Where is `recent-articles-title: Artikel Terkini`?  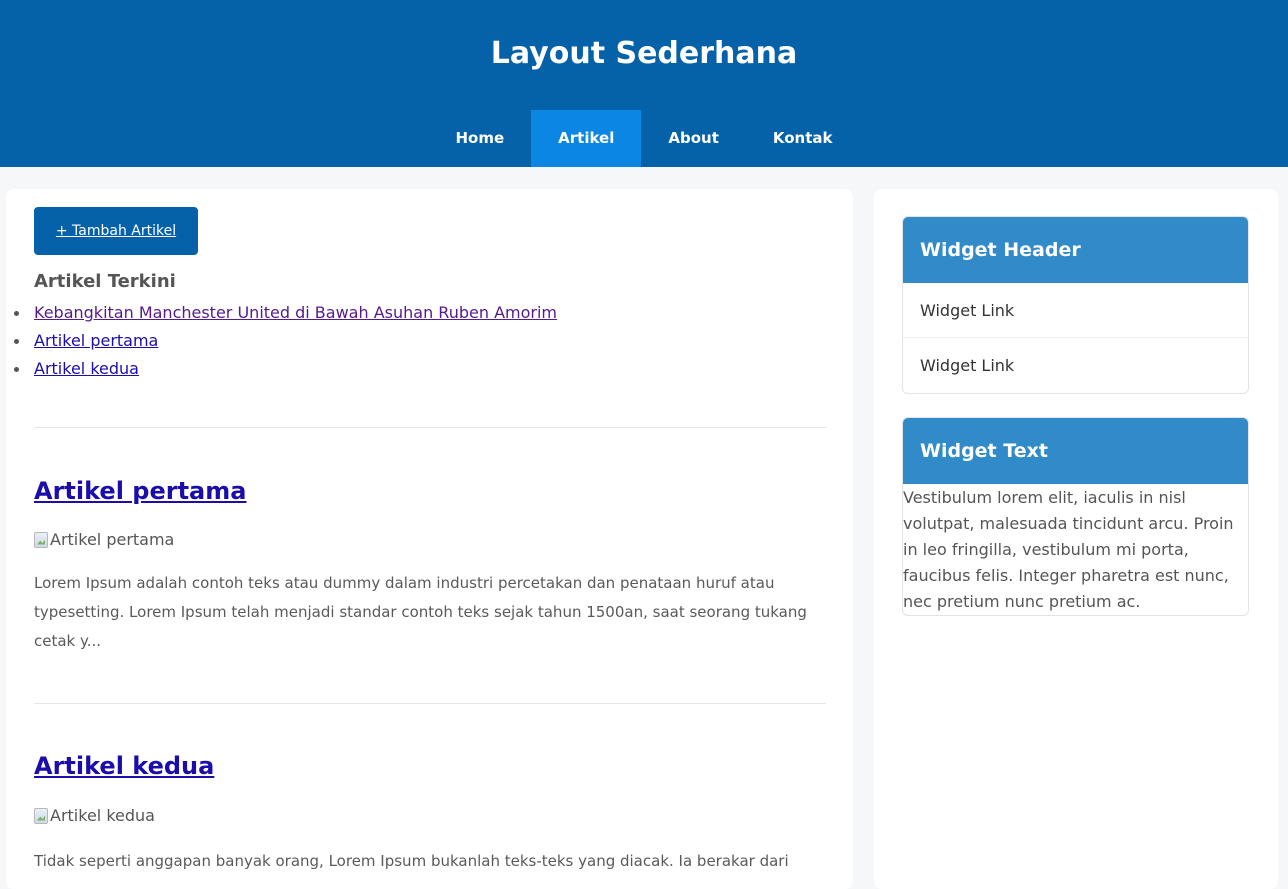
recent-articles-title: Artikel Terkini is located at coordinates (105, 281).